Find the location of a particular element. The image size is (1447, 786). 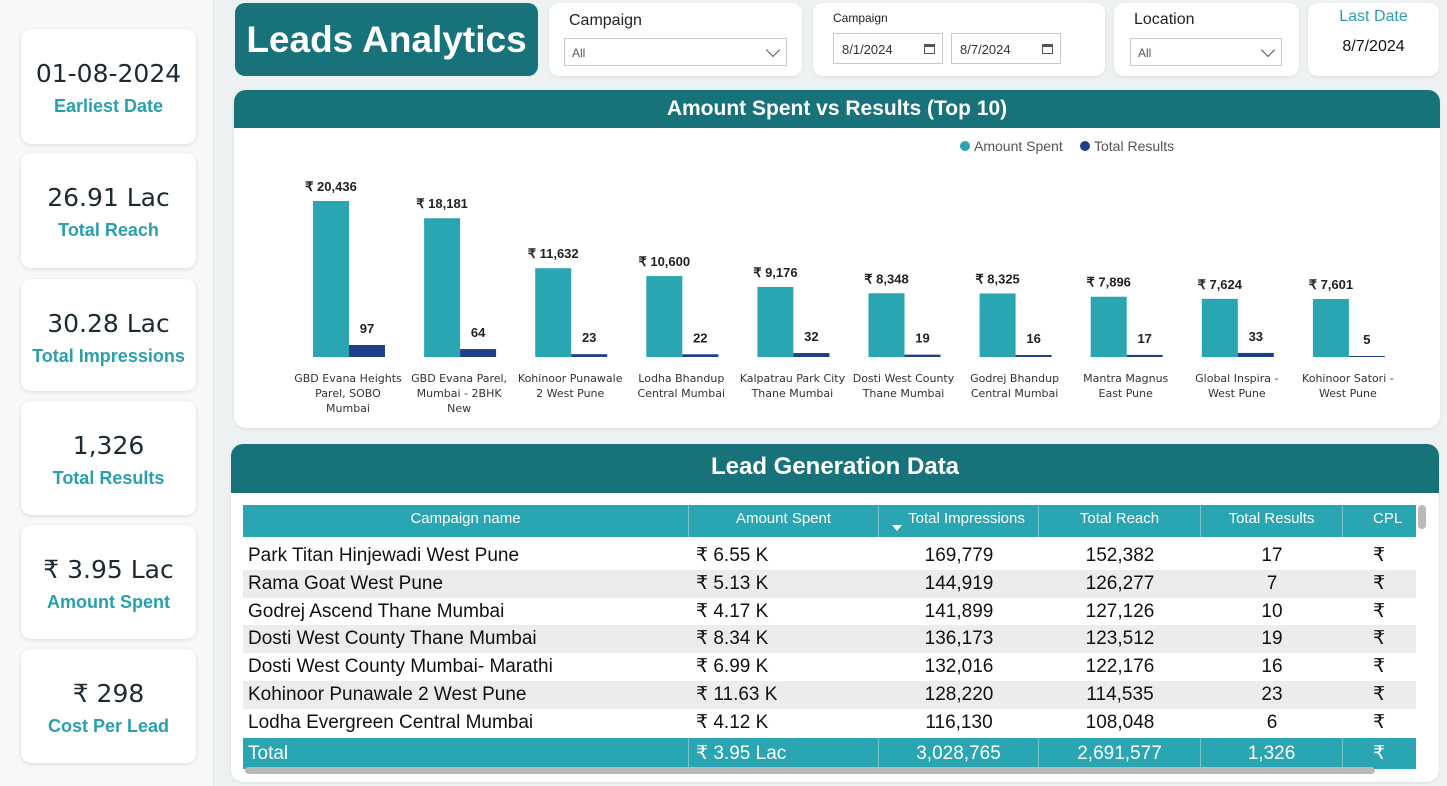

data-label-amount-spent: ₹ 9,176 is located at coordinates (775, 272).